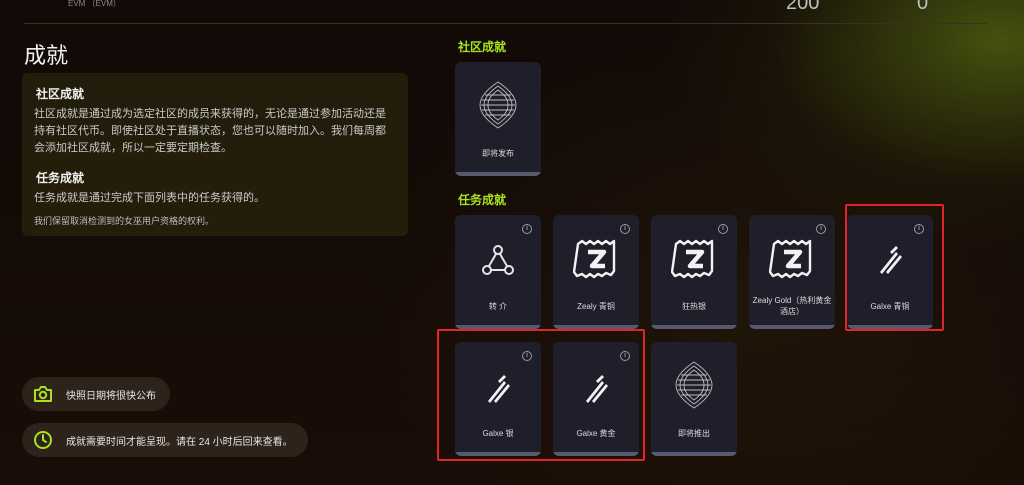 The height and width of the screenshot is (485, 1024). What do you see at coordinates (596, 306) in the screenshot?
I see `card-label: Zealy 青铜` at bounding box center [596, 306].